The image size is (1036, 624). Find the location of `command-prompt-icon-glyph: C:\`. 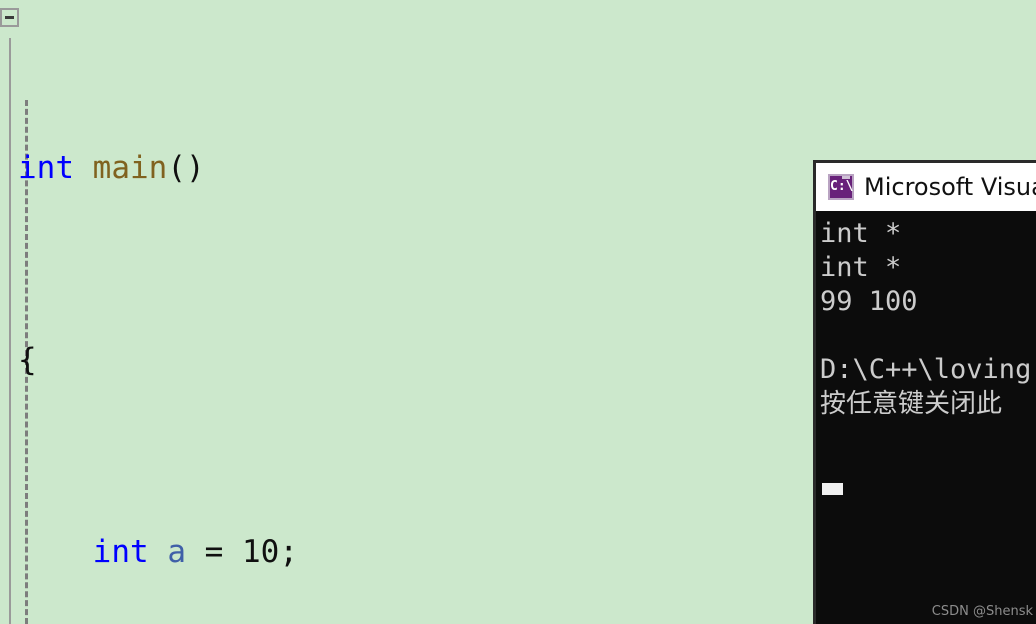

command-prompt-icon-glyph: C:\ is located at coordinates (842, 186).